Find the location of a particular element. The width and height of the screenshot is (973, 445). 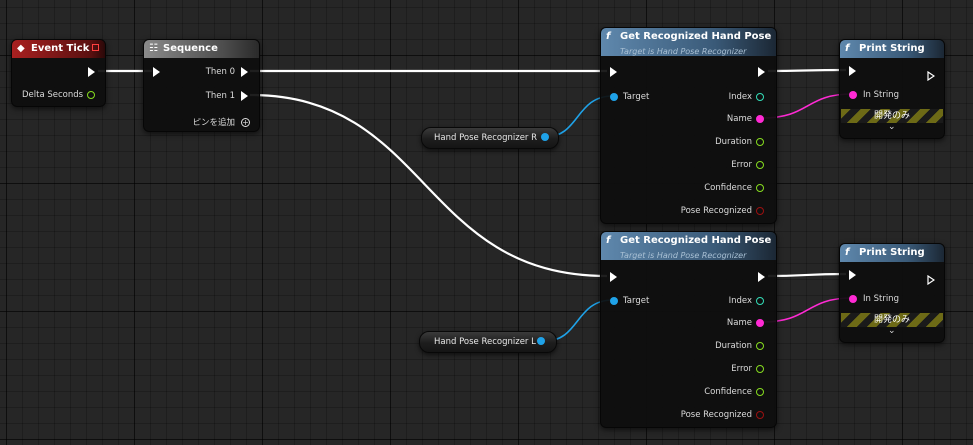

index-label-2: Index is located at coordinates (740, 301).